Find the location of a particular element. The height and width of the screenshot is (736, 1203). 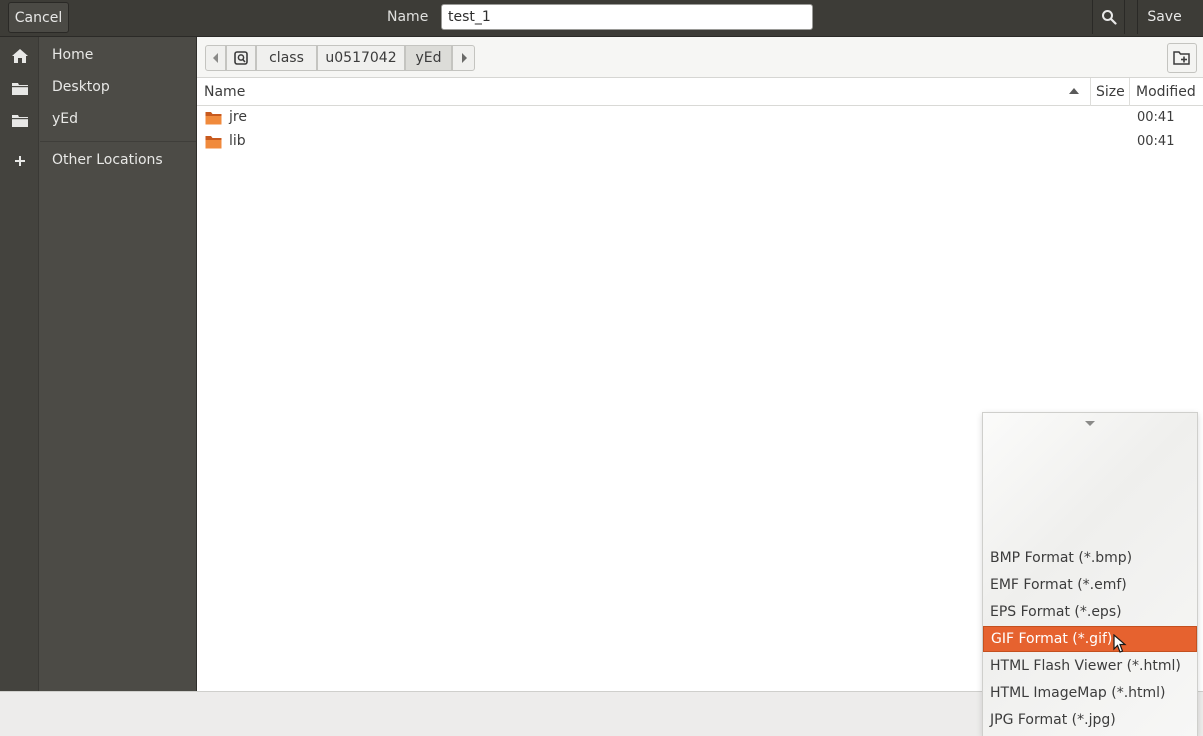

sidebar-item-yed: yEd is located at coordinates (98, 120).